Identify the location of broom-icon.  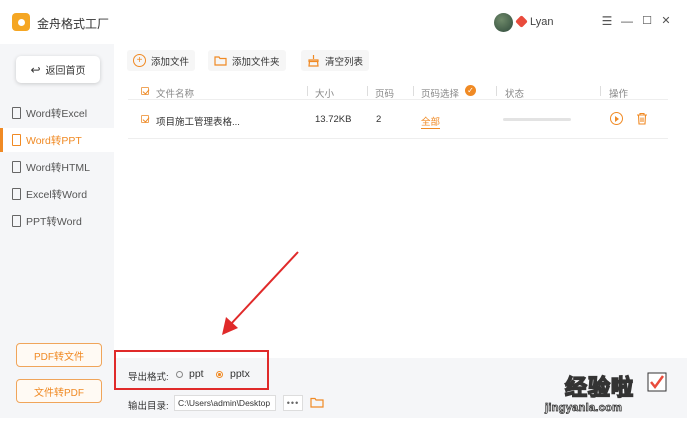
(313, 60).